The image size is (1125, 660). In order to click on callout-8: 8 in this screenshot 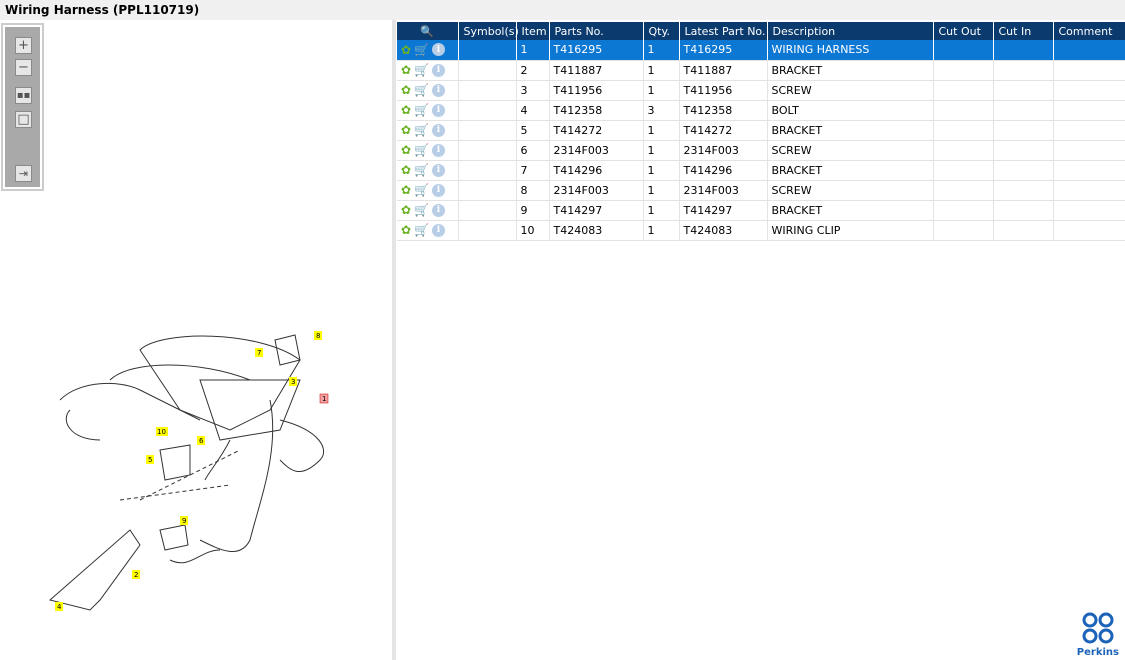, I will do `click(318, 335)`.